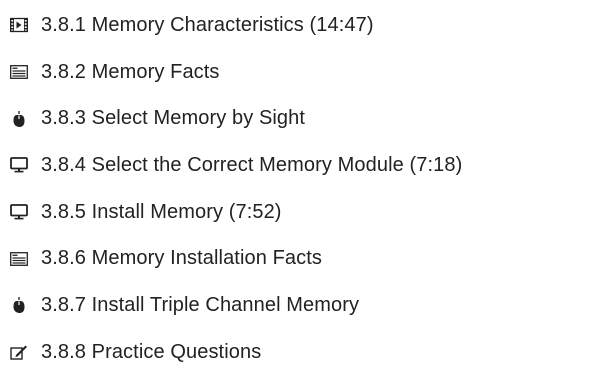 This screenshot has width=600, height=379. Describe the element at coordinates (302, 352) in the screenshot. I see `list-item-practice-questions: 3.8.8 Practice Questions` at that location.